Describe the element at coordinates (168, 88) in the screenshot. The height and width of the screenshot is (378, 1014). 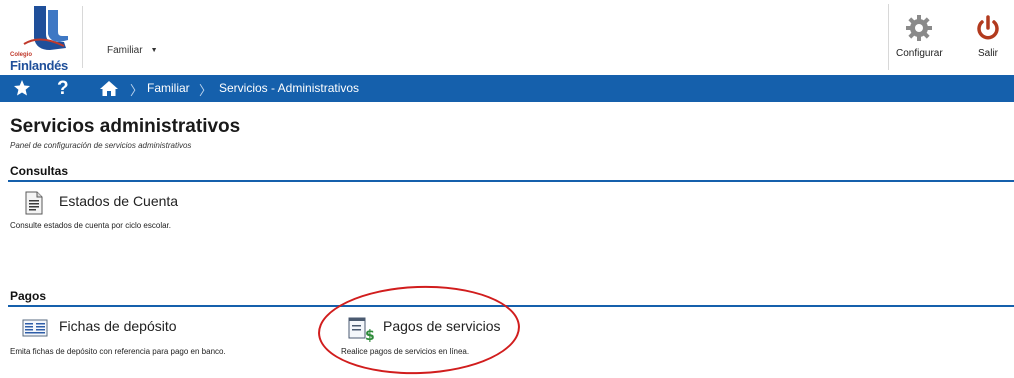
I see `breadcrumb-familiar: Familiar` at that location.